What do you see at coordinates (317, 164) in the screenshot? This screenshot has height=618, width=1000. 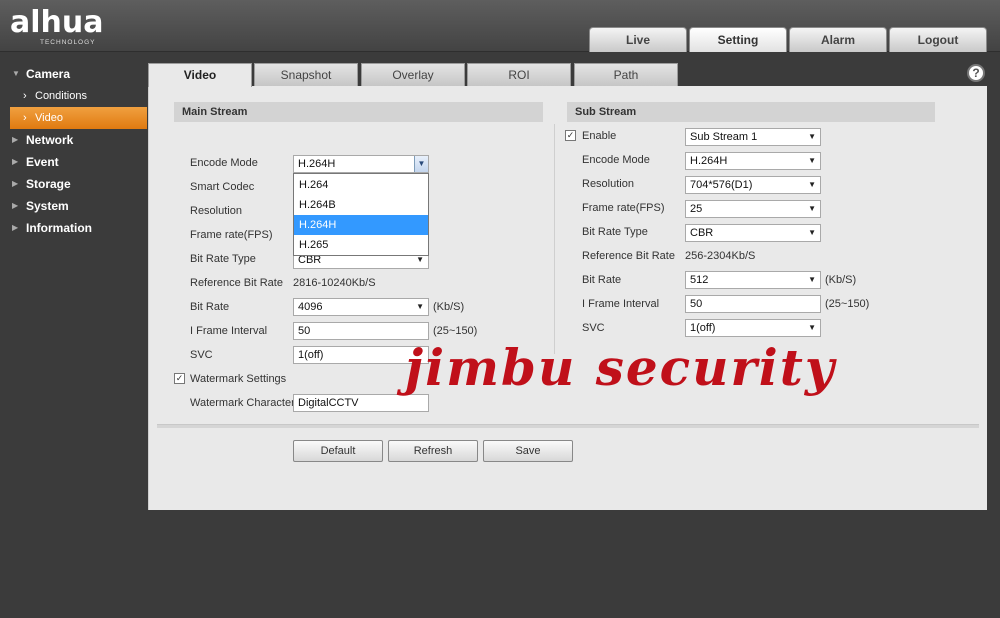 I see `encode-mode-value: H.264H` at bounding box center [317, 164].